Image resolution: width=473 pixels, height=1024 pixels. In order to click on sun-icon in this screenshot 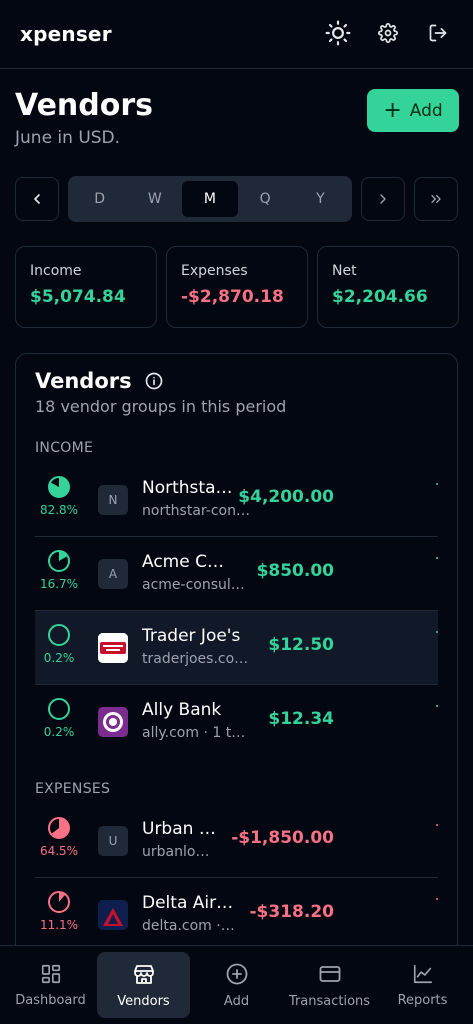, I will do `click(338, 33)`.